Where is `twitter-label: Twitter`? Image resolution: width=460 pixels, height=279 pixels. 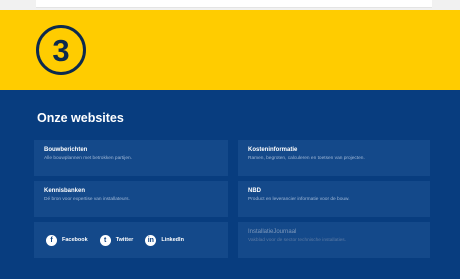
twitter-label: Twitter is located at coordinates (124, 240).